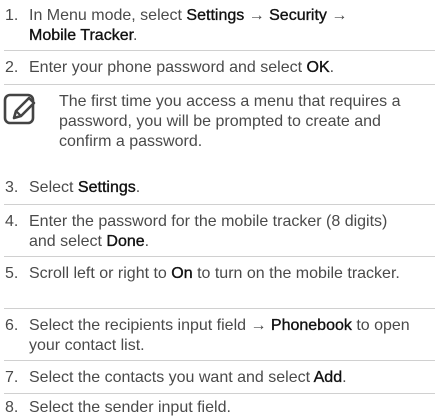 The height and width of the screenshot is (420, 439). Describe the element at coordinates (19, 109) in the screenshot. I see `note-pencil-icon` at that location.